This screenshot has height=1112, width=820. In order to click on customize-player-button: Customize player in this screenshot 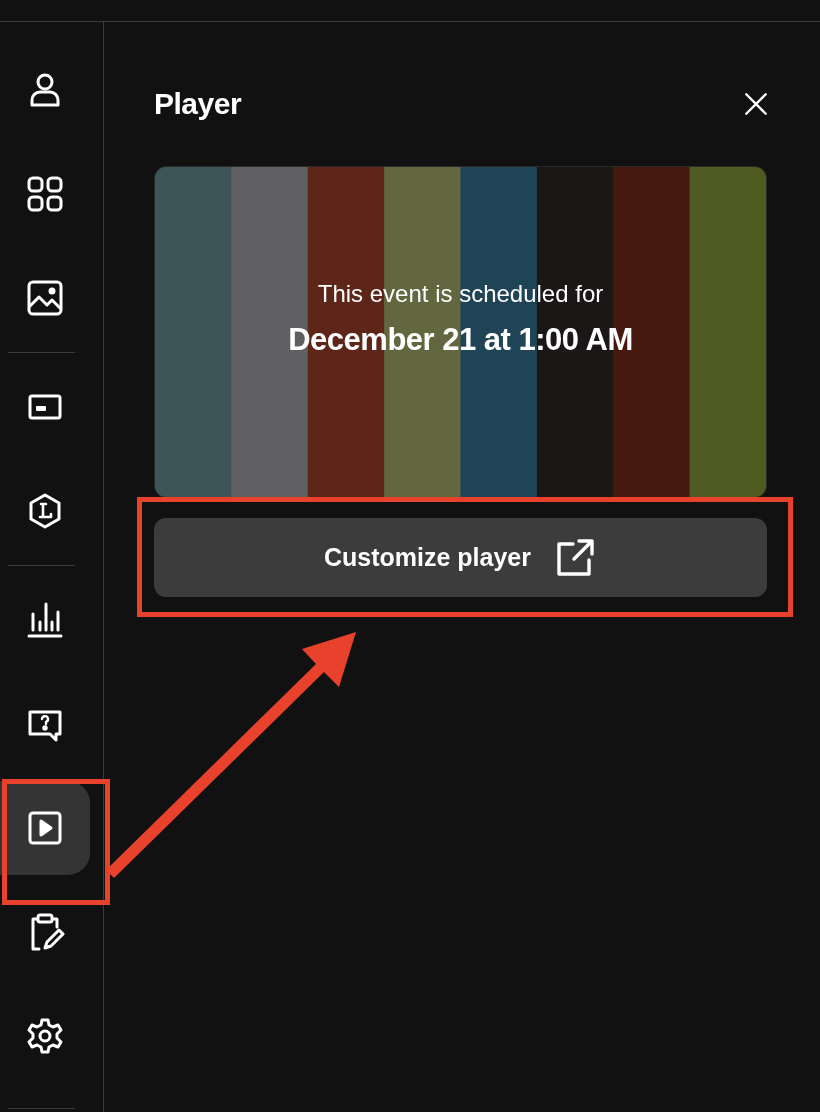, I will do `click(460, 557)`.